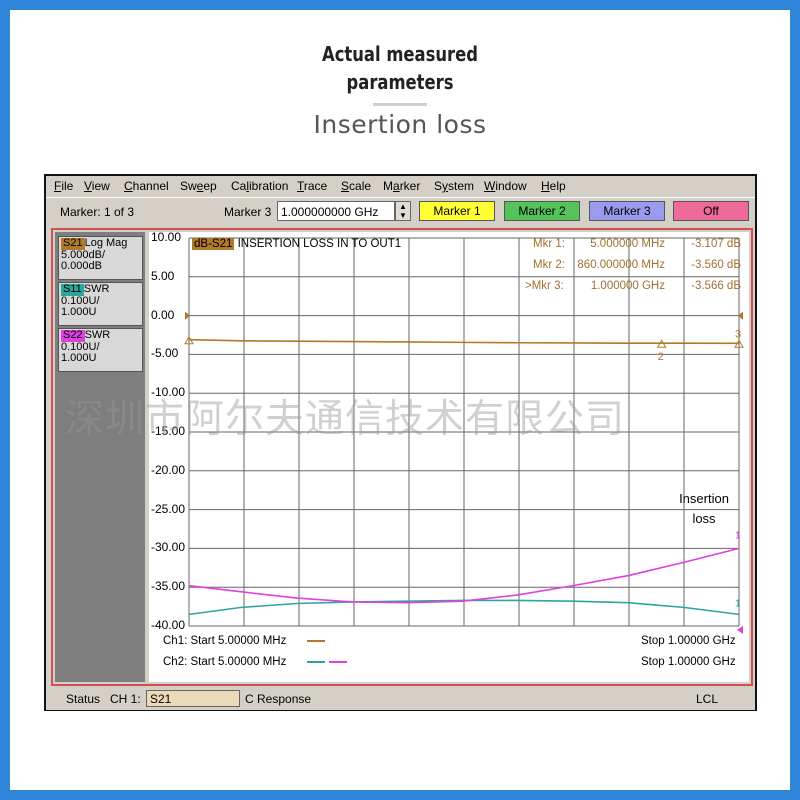 The height and width of the screenshot is (800, 800). Describe the element at coordinates (627, 286) in the screenshot. I see `marker-3-frequency: 1.000000 GHz` at that location.